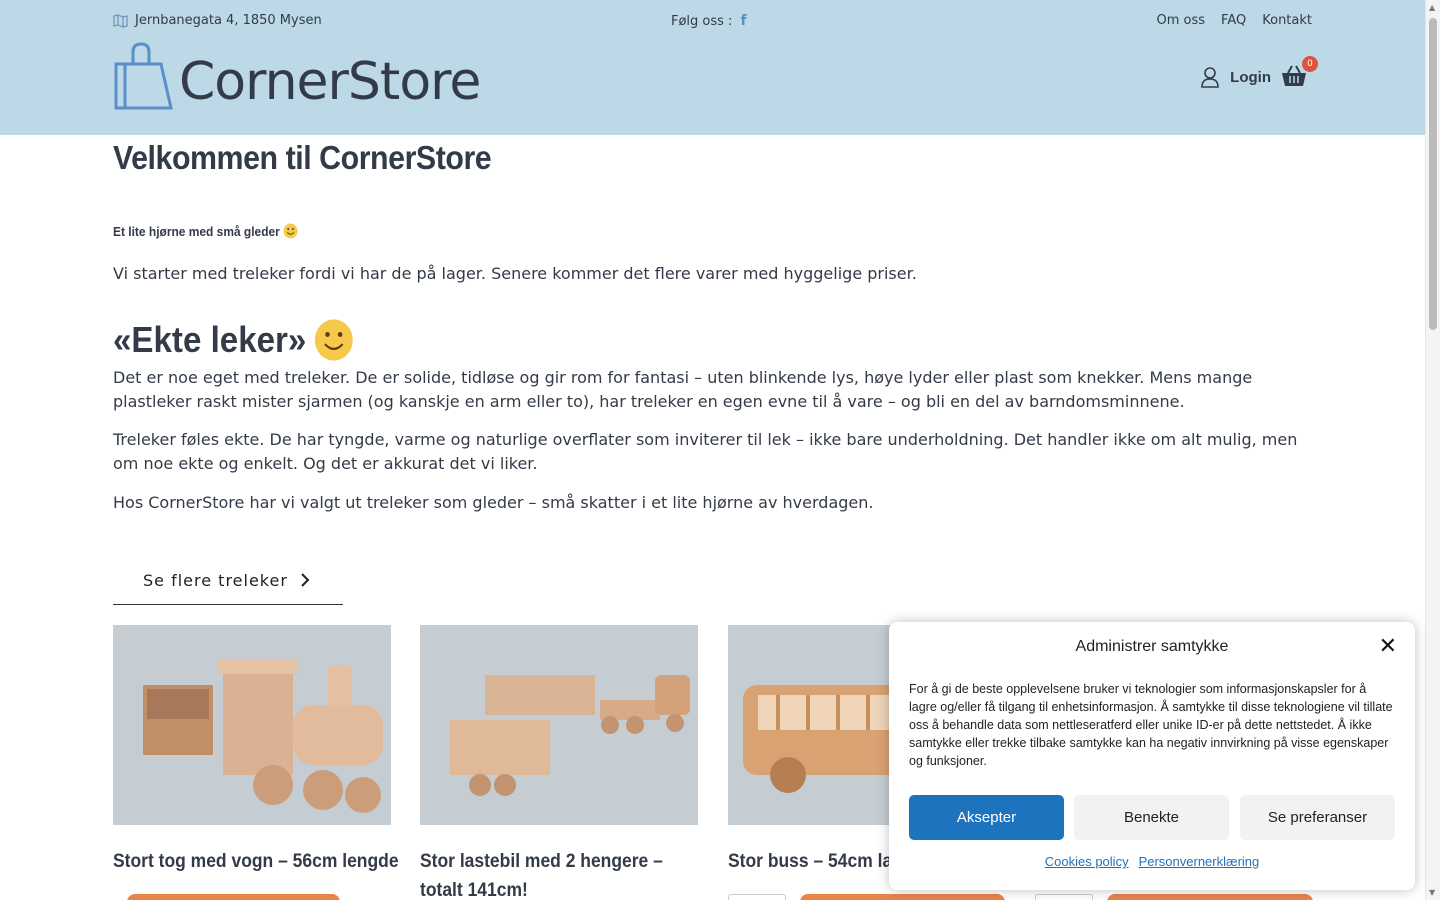 This screenshot has height=900, width=1440. What do you see at coordinates (1432, 450) in the screenshot?
I see `page-scrollbar: ▲ ▼` at bounding box center [1432, 450].